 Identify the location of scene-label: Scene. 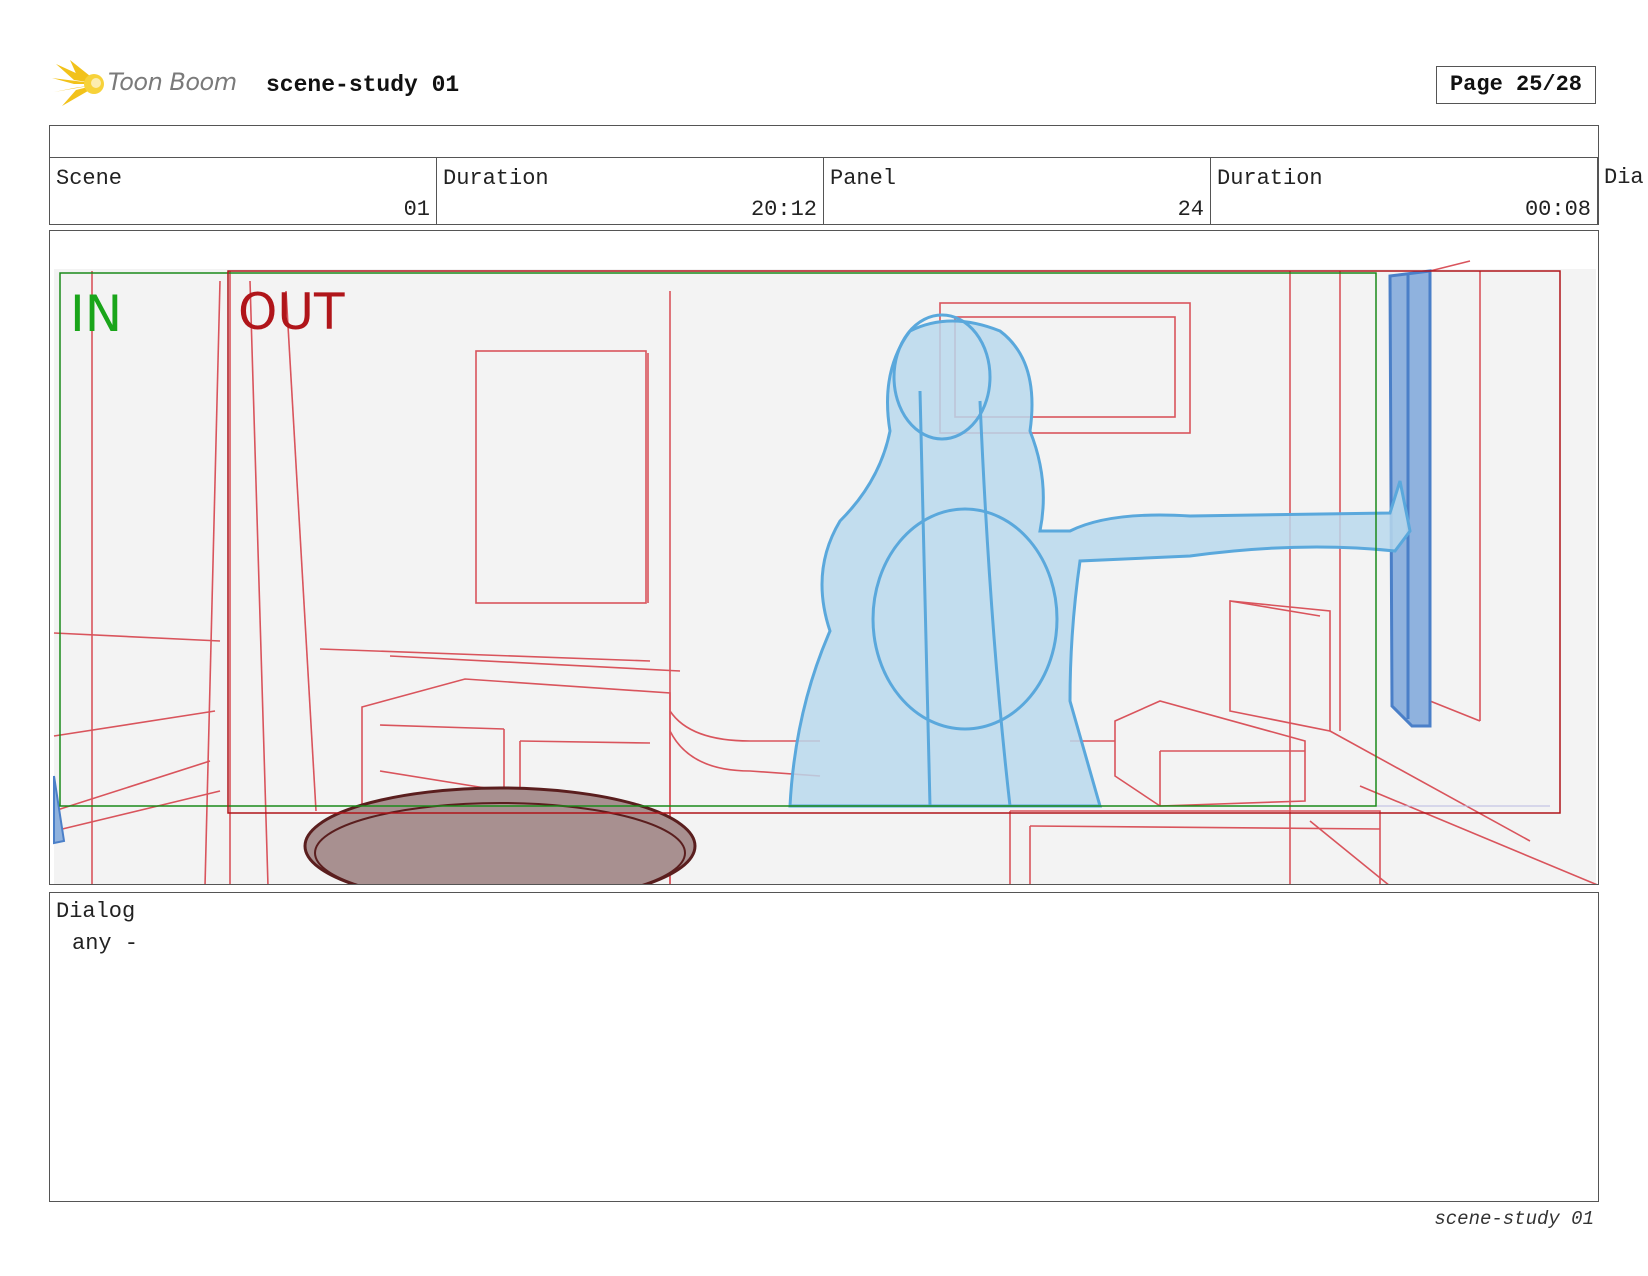
(89, 178).